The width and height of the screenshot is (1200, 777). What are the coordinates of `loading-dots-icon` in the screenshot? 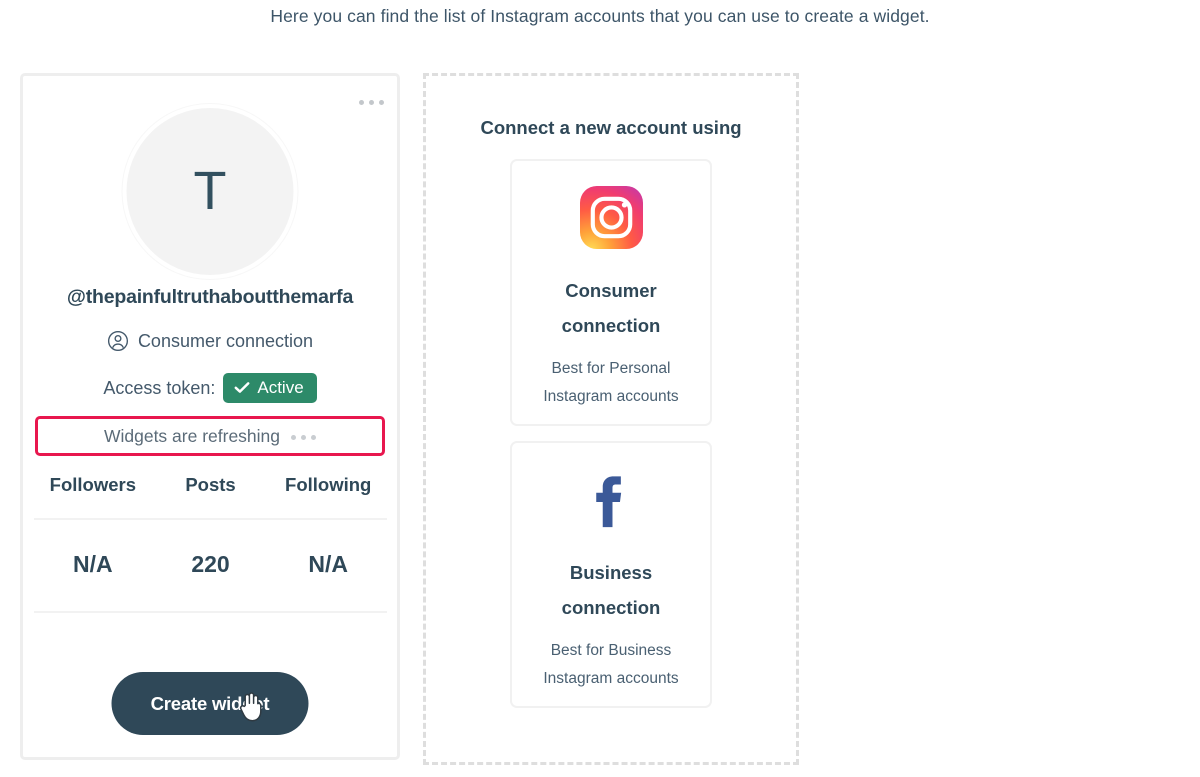 It's located at (304, 436).